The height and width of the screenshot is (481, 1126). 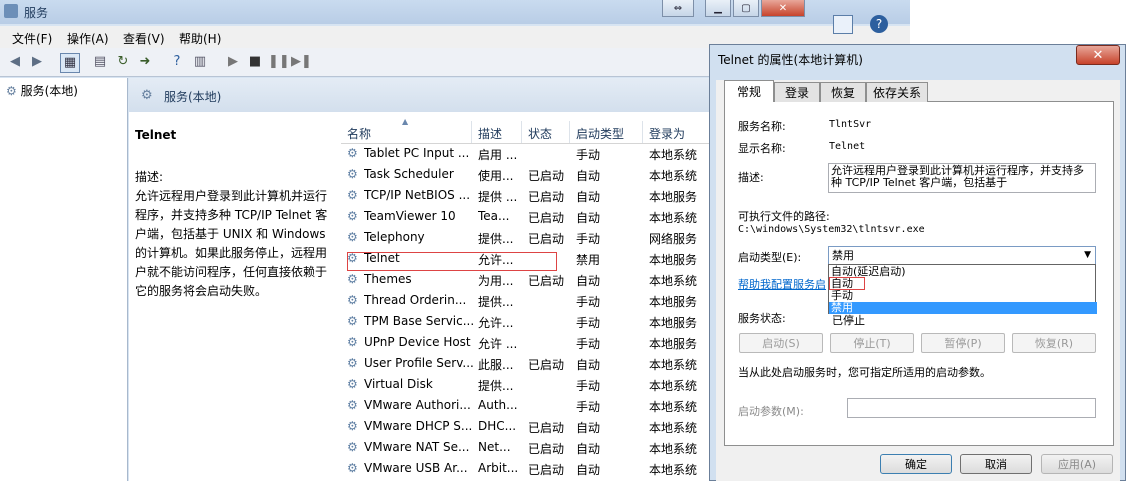 I want to click on show-hide-pane-icon, so click(x=843, y=24).